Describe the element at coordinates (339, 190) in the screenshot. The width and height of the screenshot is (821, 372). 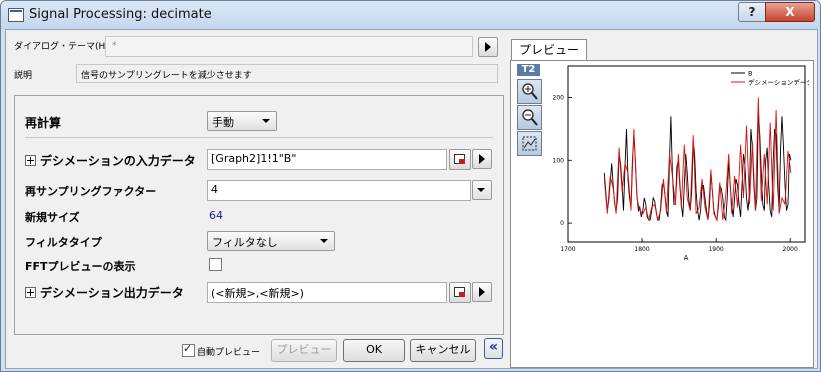
I see `resample-field: 4` at that location.